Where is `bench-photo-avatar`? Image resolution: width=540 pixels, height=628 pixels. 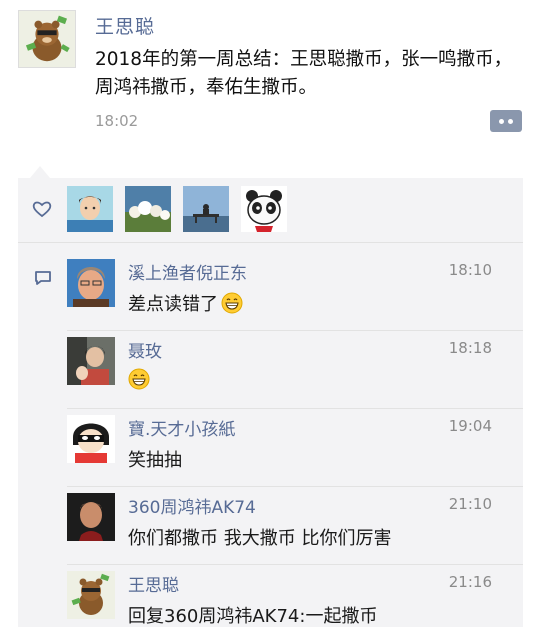
bench-photo-avatar is located at coordinates (206, 209).